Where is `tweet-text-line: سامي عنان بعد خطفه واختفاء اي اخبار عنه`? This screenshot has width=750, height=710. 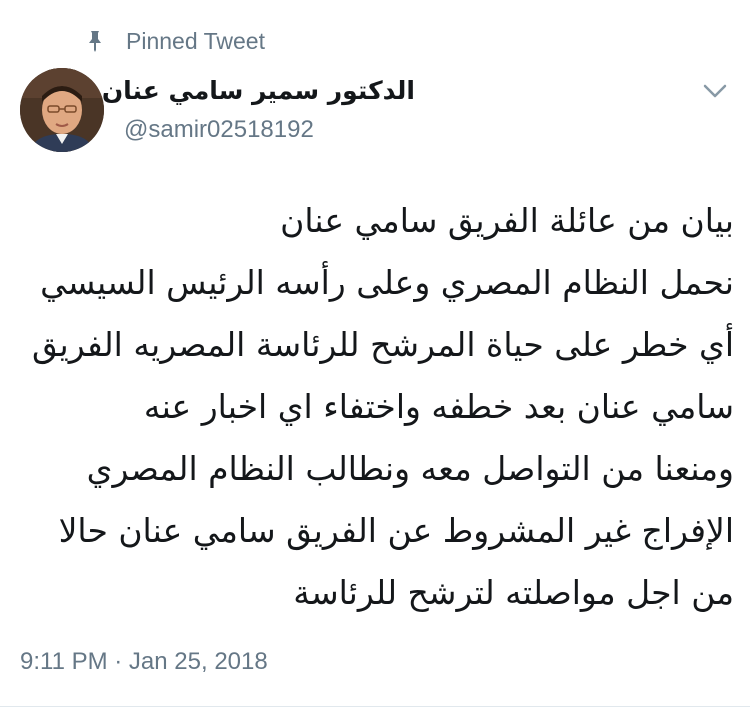 tweet-text-line: سامي عنان بعد خطفه واختفاء اي اخبار عنه is located at coordinates (438, 406).